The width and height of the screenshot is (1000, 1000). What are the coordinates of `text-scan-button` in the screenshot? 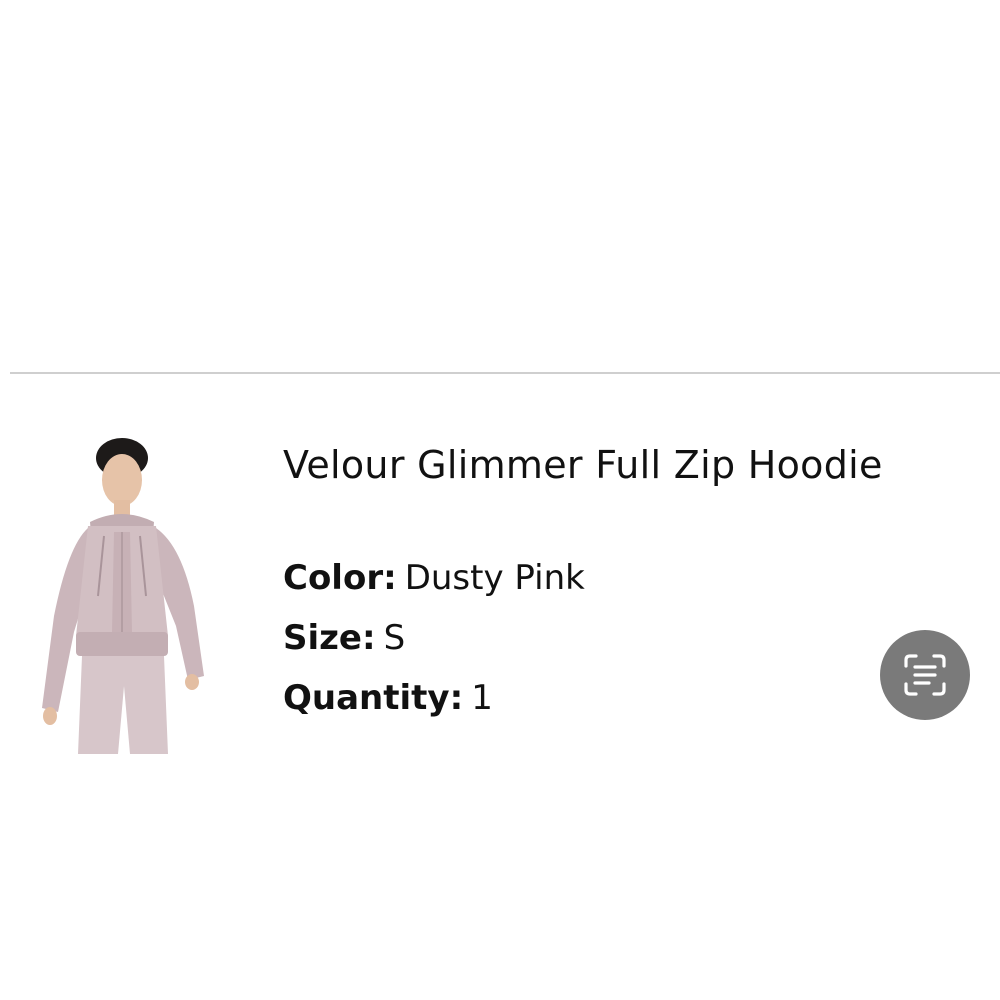 It's located at (925, 675).